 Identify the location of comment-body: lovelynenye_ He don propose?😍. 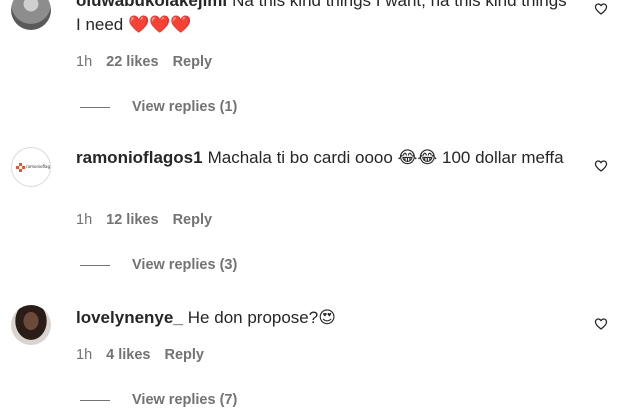
(326, 318).